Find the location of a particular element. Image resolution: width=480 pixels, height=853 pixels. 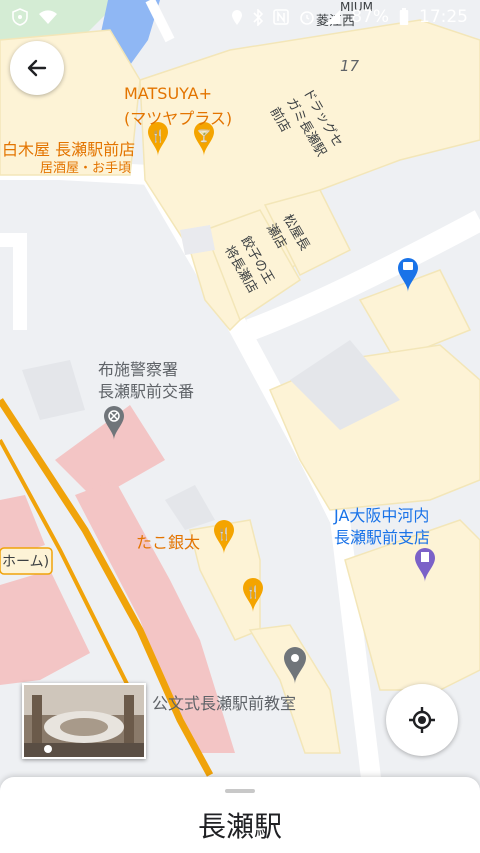

status-bar: 87% 17:25 is located at coordinates (240, 17).